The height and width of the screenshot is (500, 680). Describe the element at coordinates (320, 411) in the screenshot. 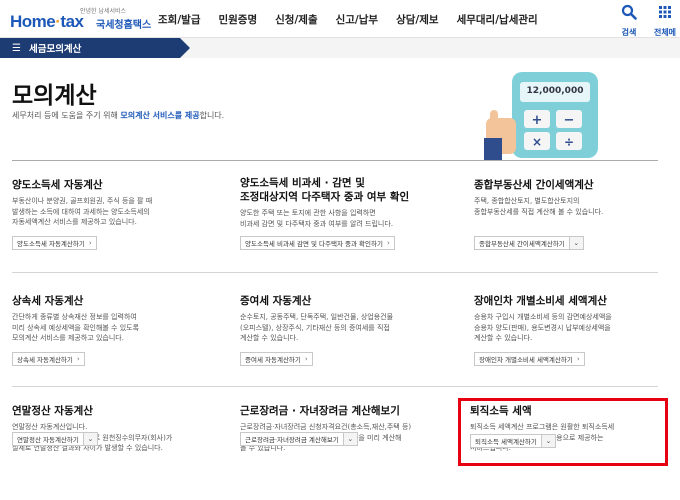

I see `card-title: 근로장려금 · 자녀장려금 계산해보기` at that location.